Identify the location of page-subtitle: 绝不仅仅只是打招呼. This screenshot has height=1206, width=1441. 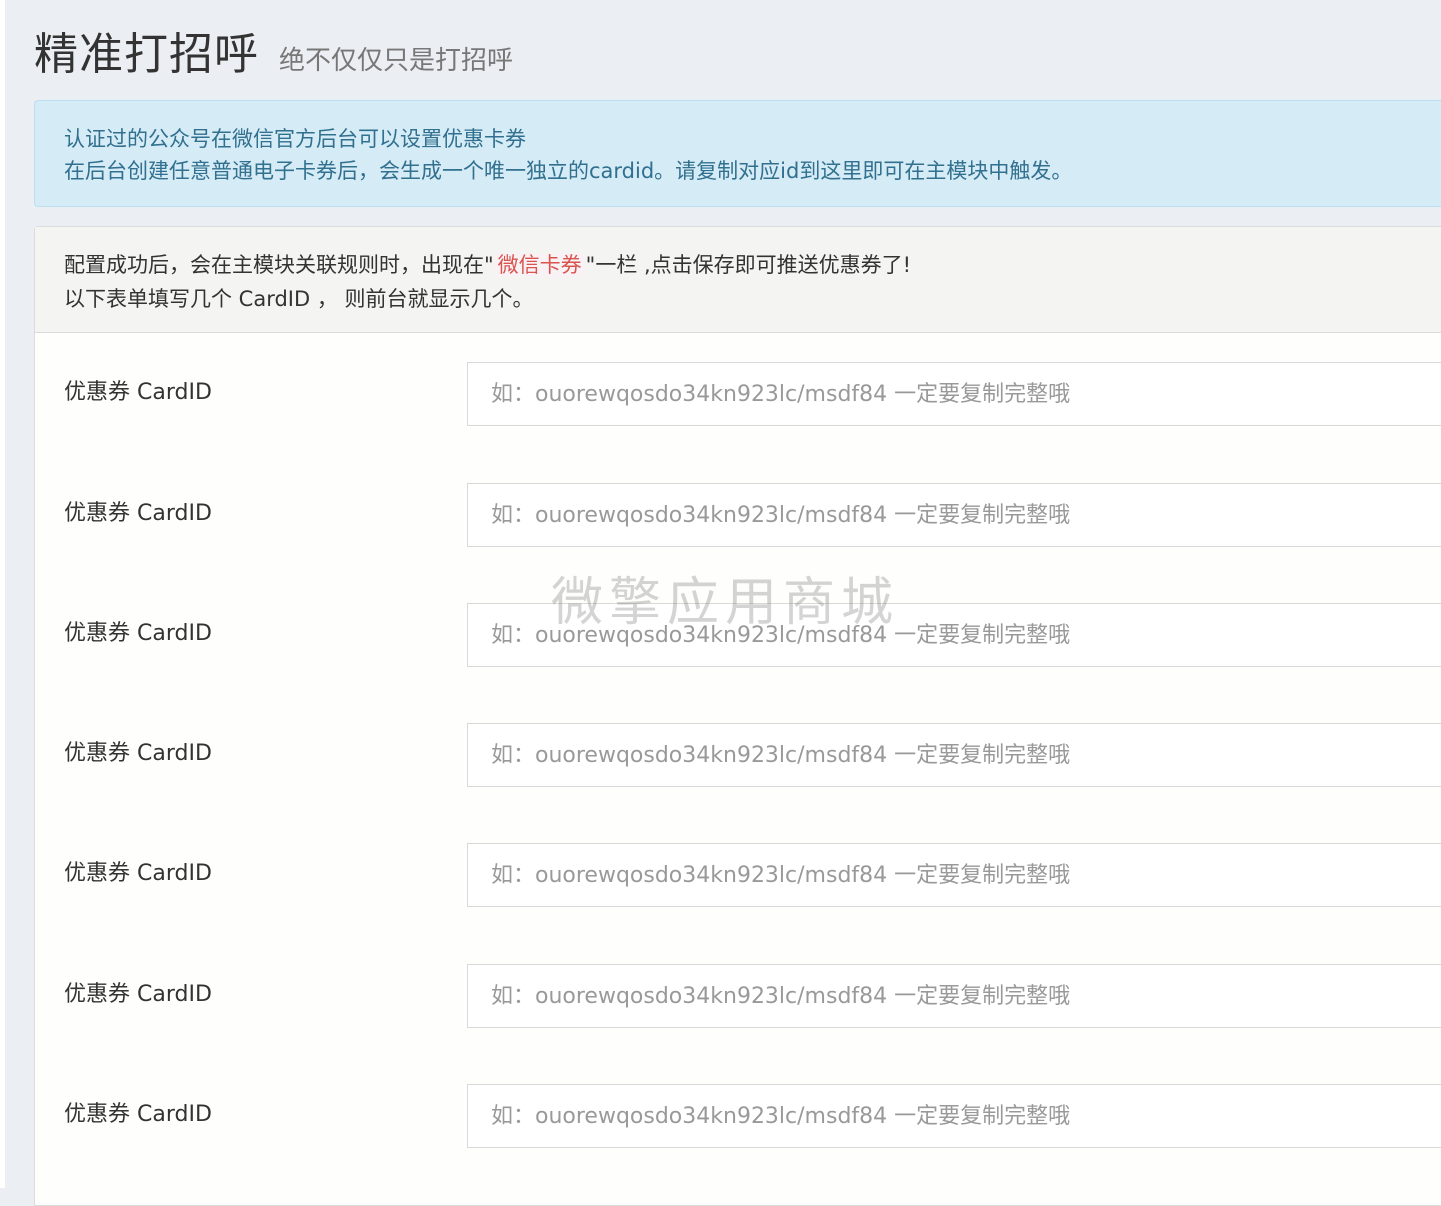
(396, 61).